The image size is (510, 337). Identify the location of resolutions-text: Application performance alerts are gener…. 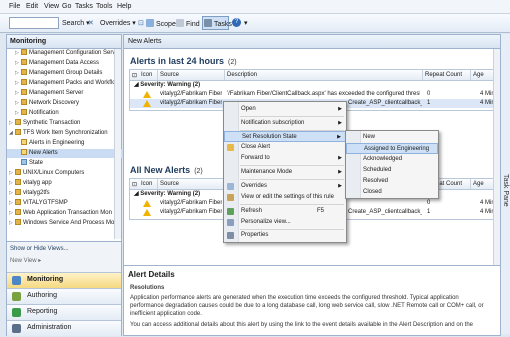
(307, 306).